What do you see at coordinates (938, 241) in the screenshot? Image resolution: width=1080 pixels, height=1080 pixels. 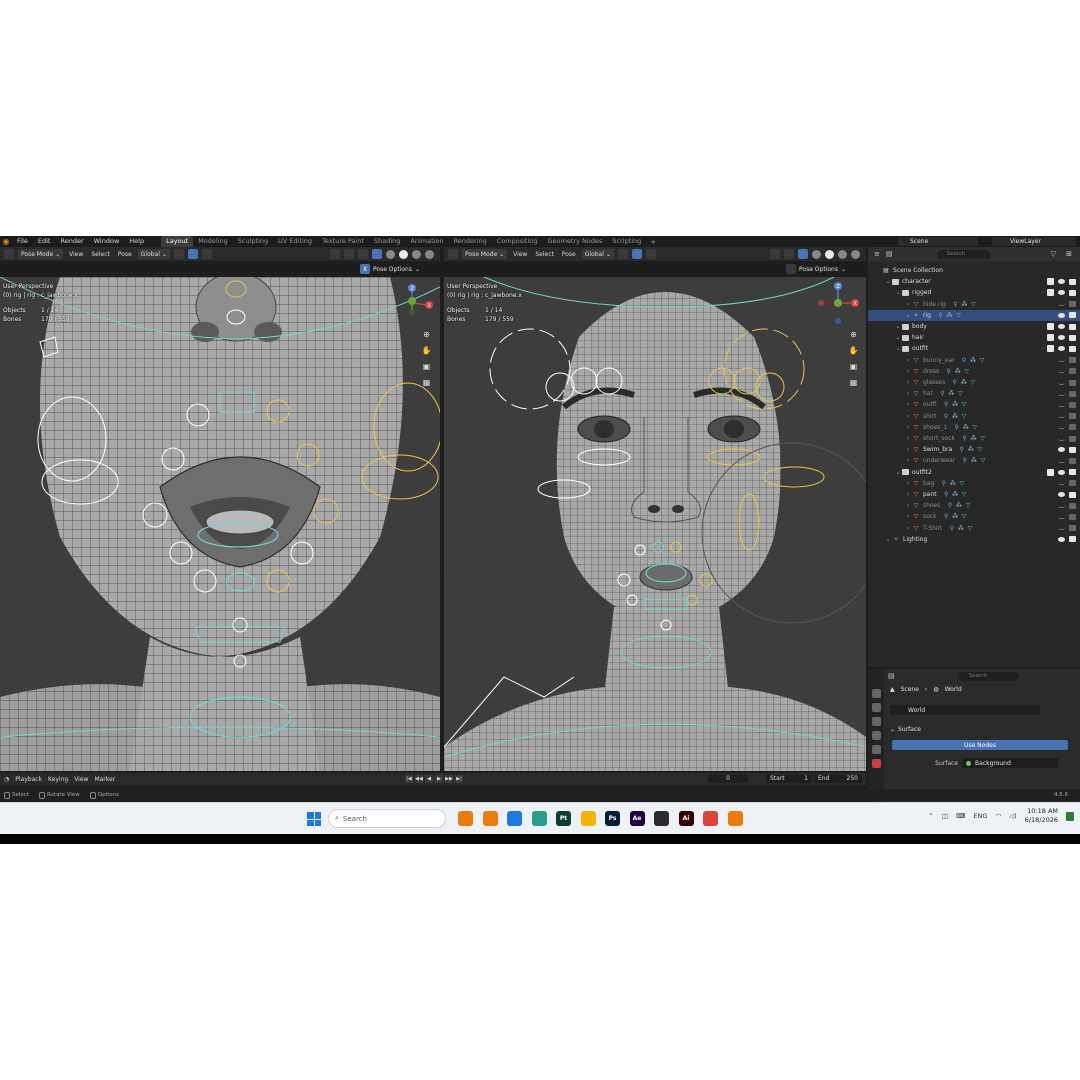 I see `scene-selector: Scene` at bounding box center [938, 241].